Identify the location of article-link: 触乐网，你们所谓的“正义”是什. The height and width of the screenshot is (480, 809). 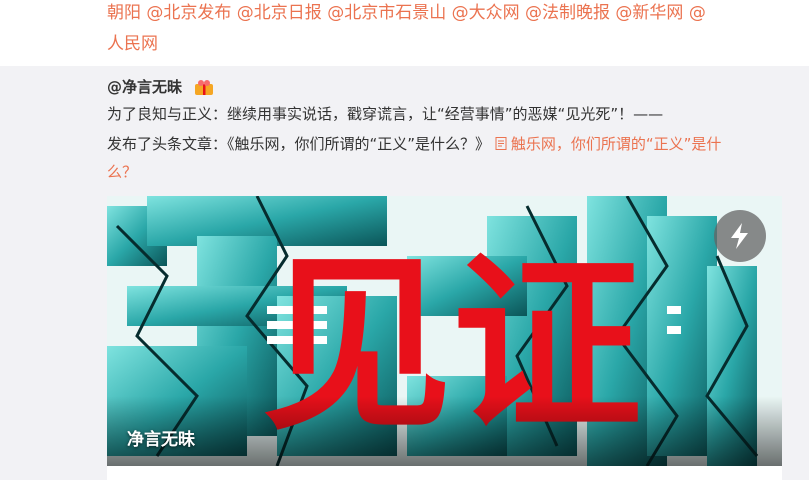
(608, 144).